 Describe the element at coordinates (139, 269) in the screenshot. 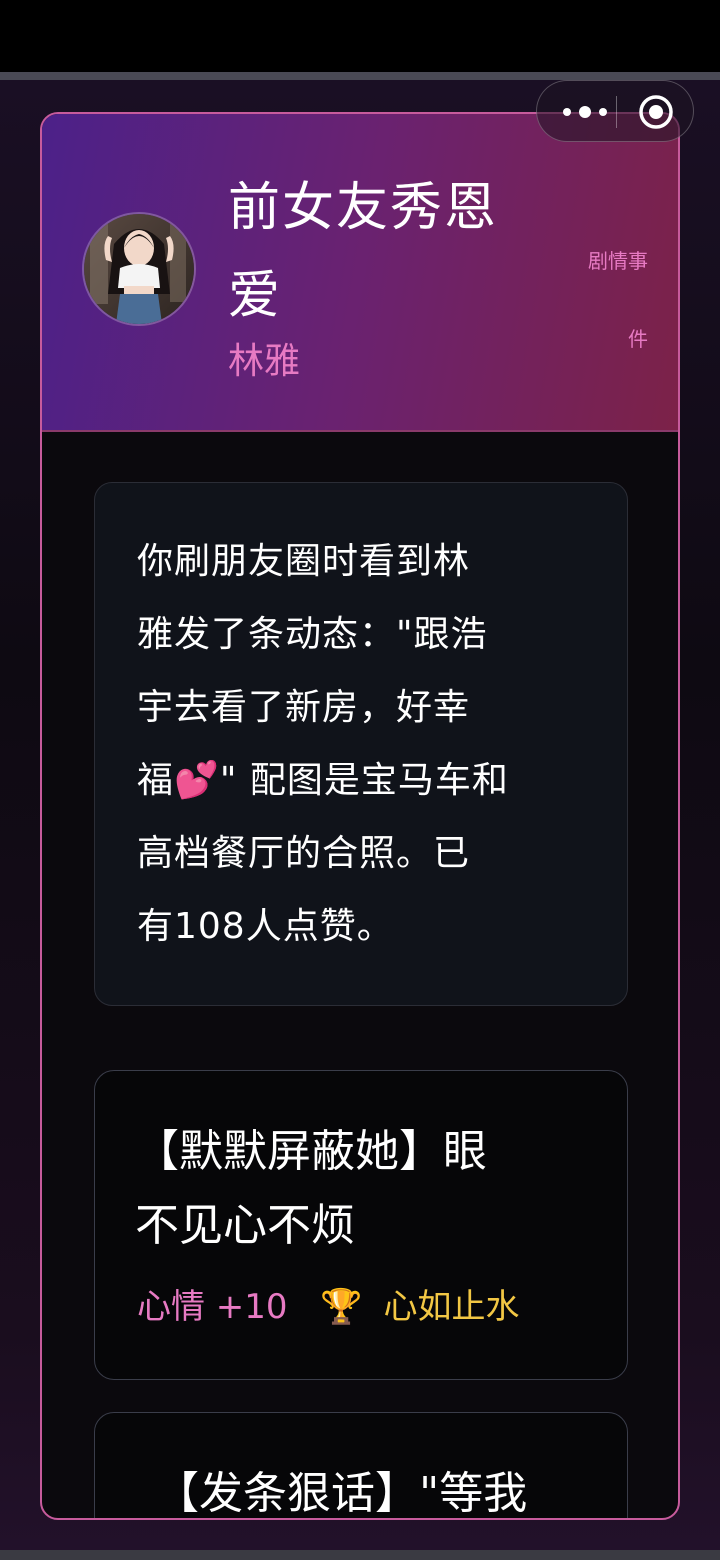

I see `character-avatar` at that location.